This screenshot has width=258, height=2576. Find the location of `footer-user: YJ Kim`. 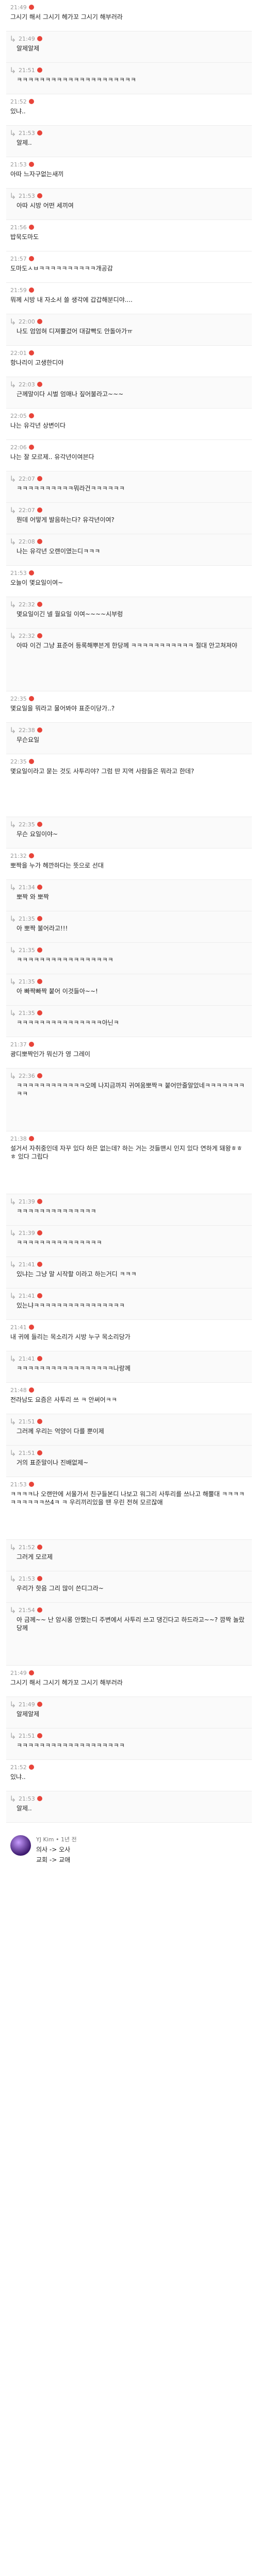

footer-user: YJ Kim is located at coordinates (45, 1839).